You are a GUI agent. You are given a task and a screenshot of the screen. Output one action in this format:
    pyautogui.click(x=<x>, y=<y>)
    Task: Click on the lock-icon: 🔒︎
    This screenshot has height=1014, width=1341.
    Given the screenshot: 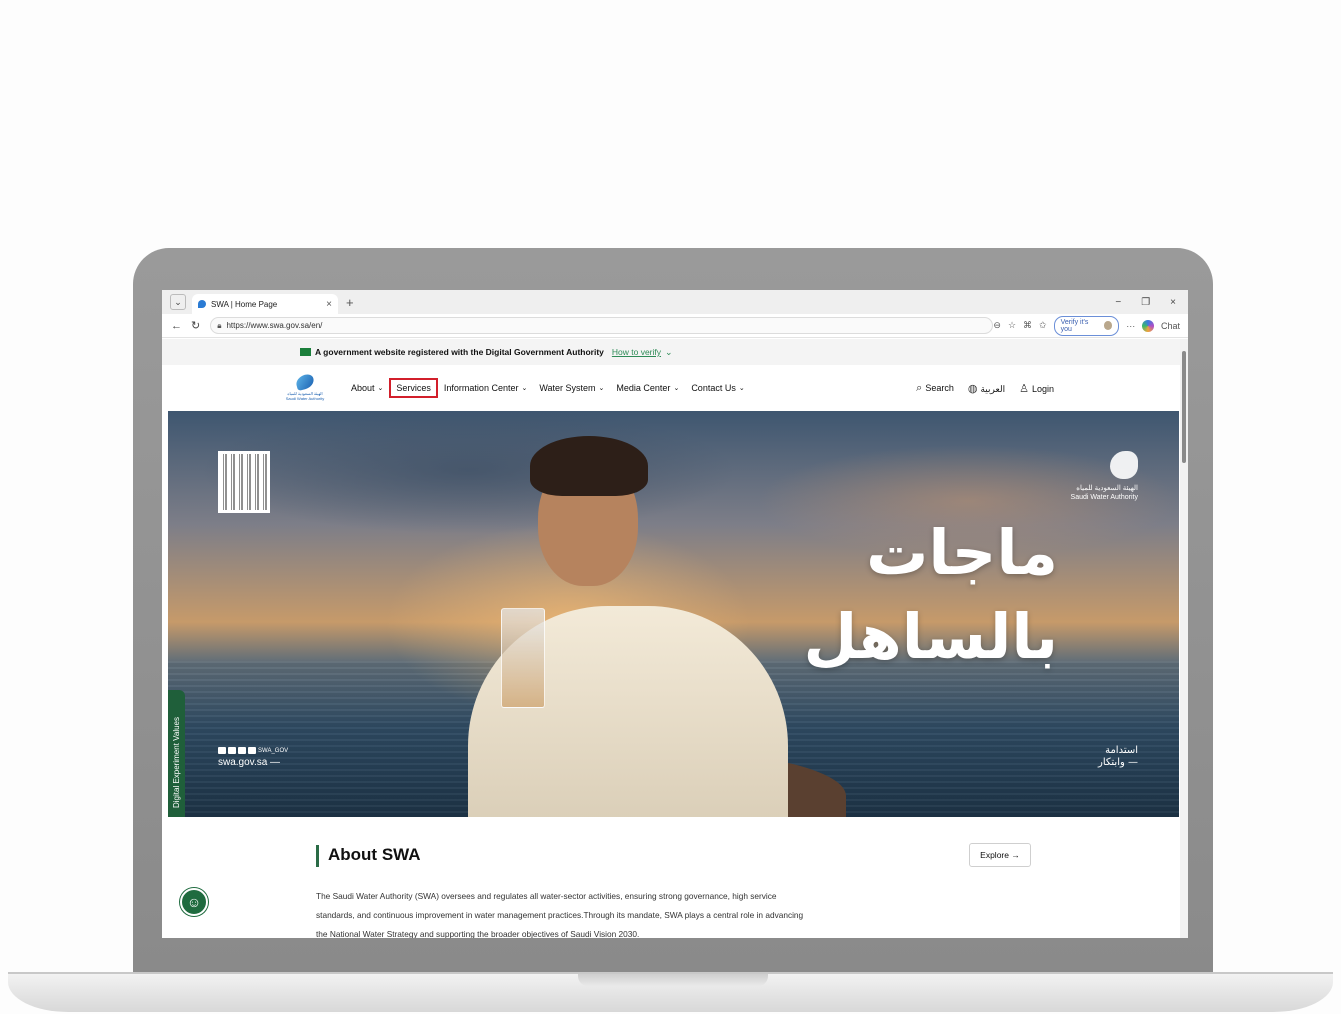 What is the action you would take?
    pyautogui.click(x=219, y=325)
    